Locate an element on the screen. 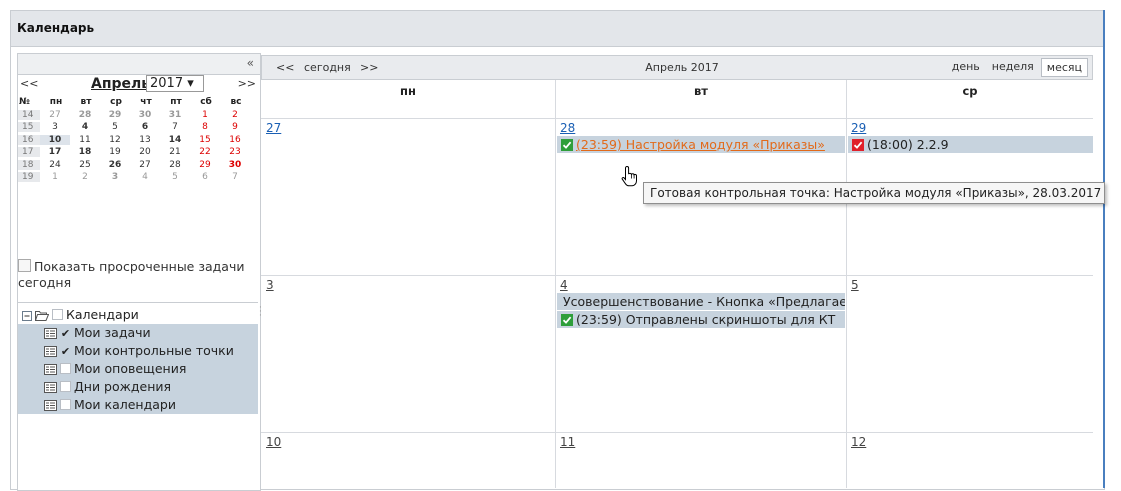 This screenshot has height=491, width=1121. day-number-link: 29 is located at coordinates (858, 128).